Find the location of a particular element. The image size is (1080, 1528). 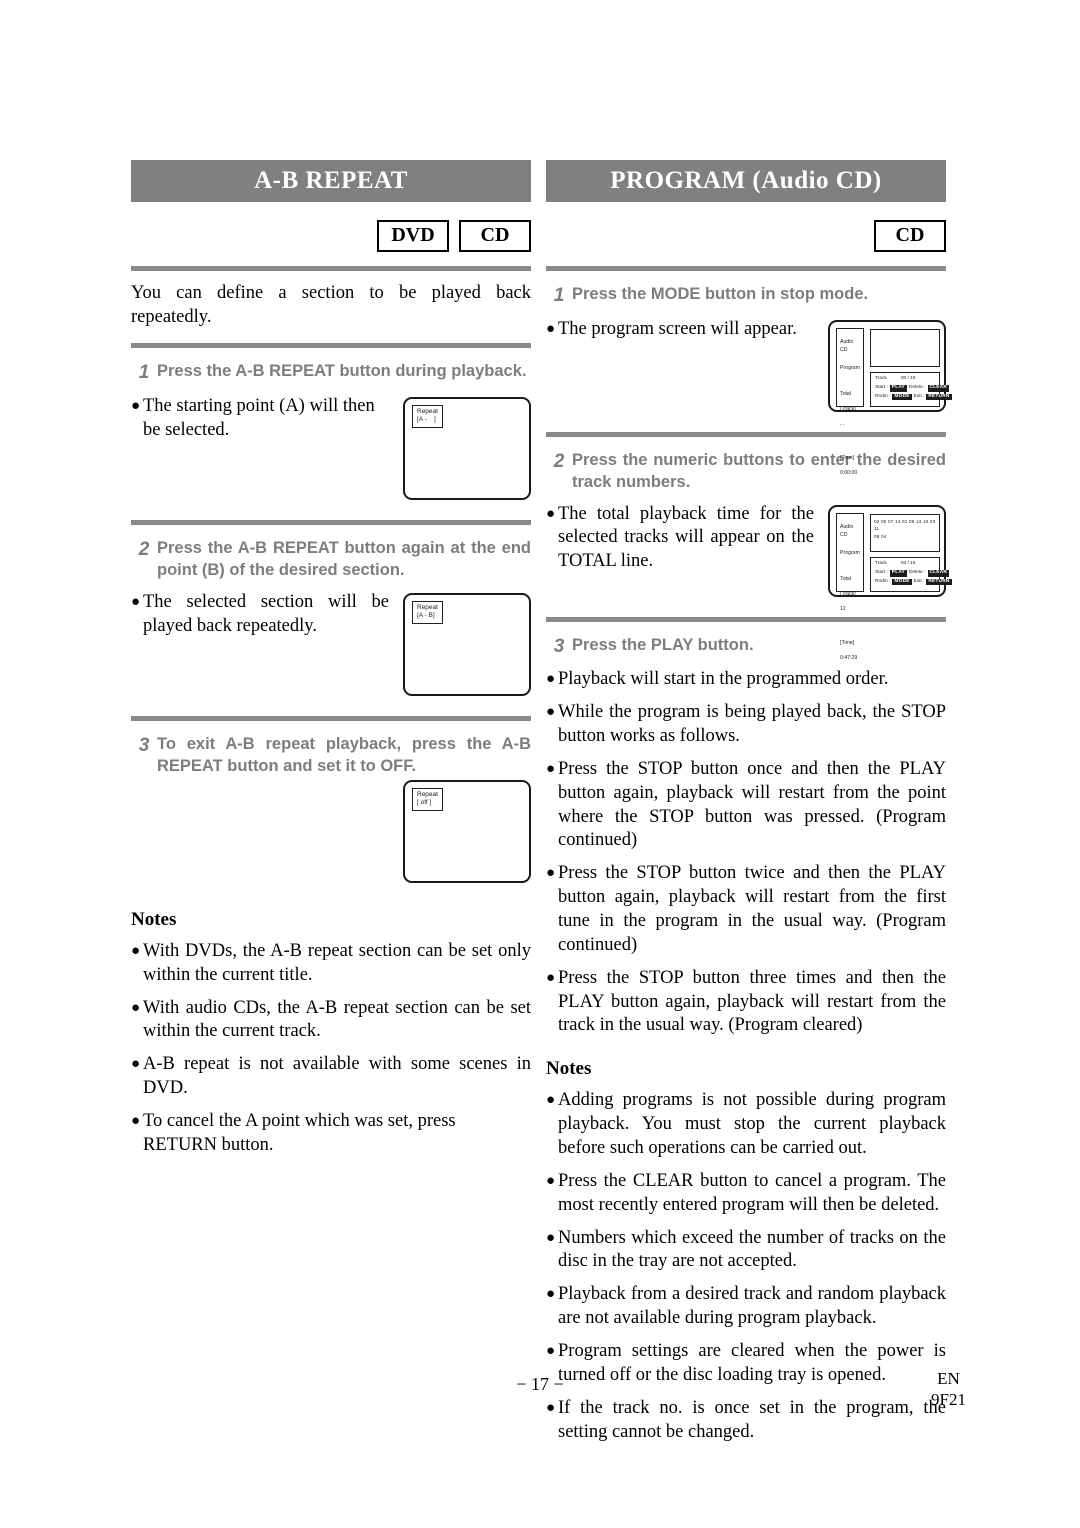

step-number: 2 is located at coordinates (559, 461).